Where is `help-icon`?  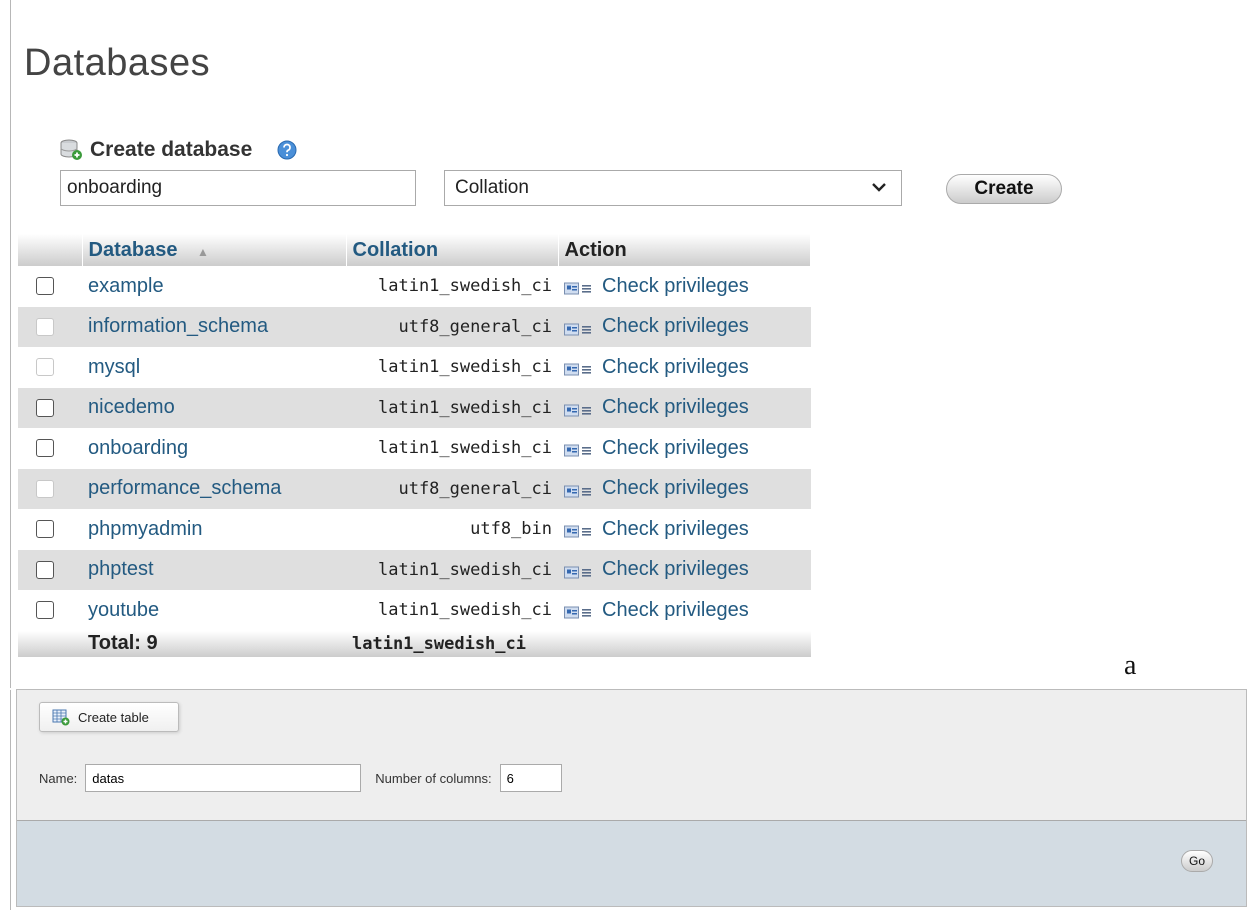
help-icon is located at coordinates (287, 150).